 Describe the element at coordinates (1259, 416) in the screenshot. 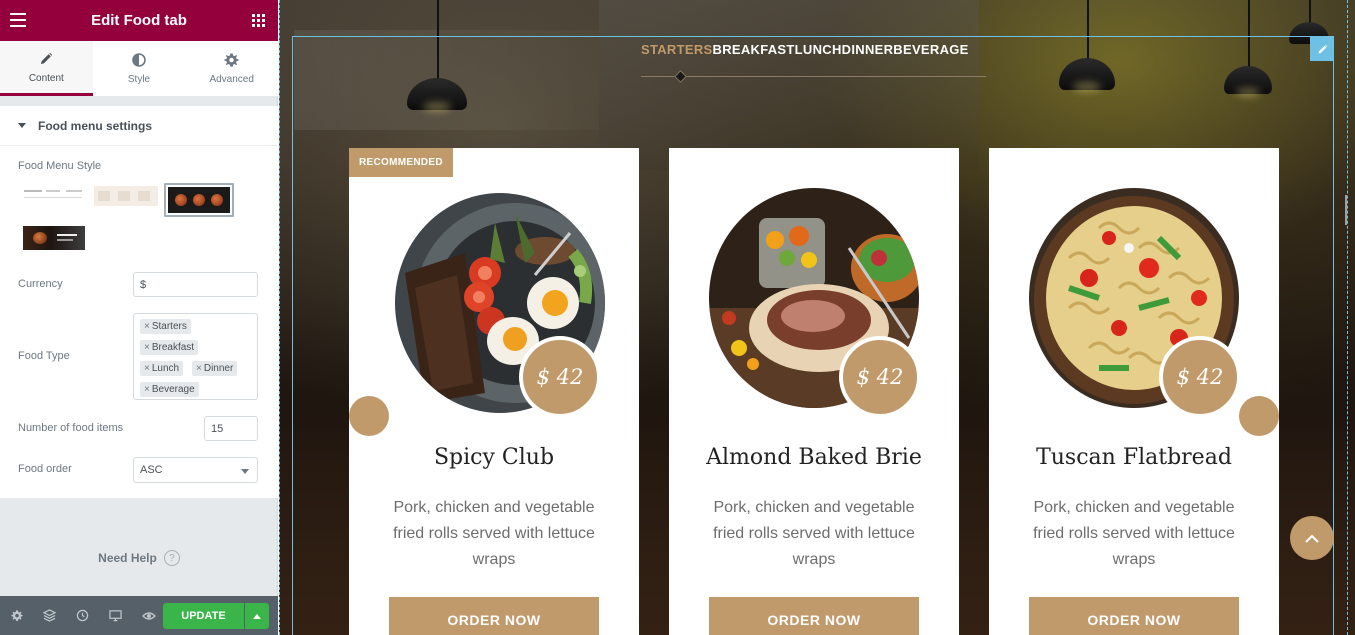

I see `carousel-next-button` at that location.